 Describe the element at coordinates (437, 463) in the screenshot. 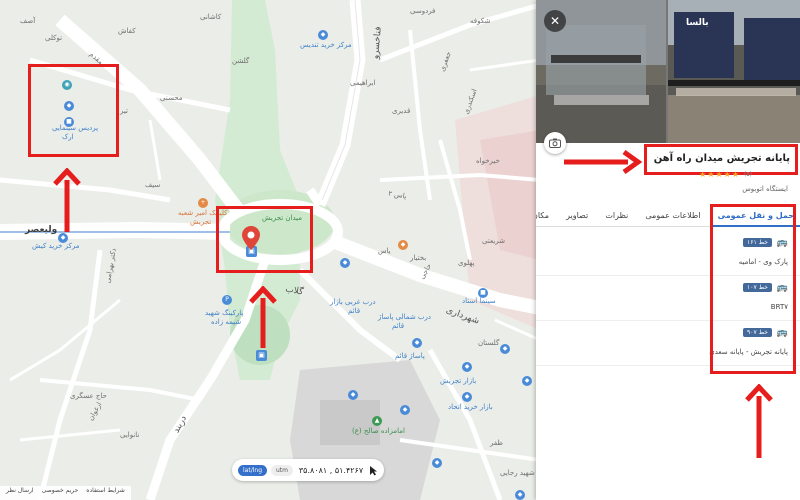

I see `shop-poi-icon-5: ◆` at that location.